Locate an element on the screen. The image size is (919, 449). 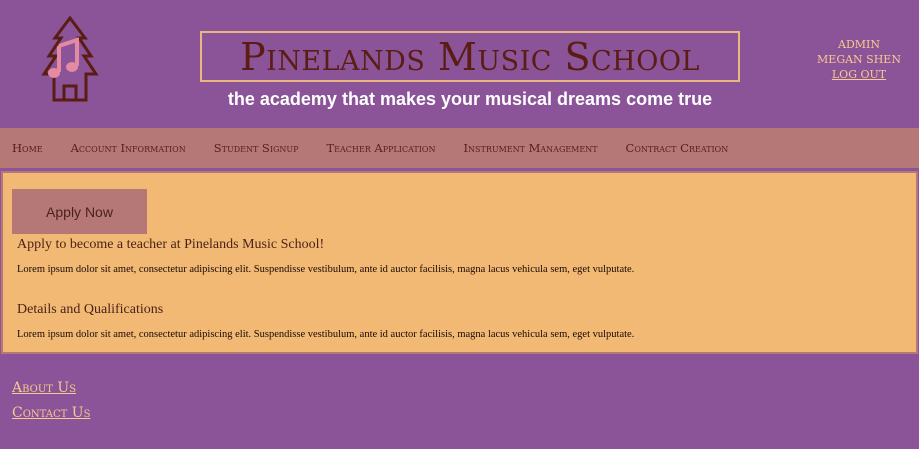
nav-item-teacher-application: Teacher Application is located at coordinates (381, 148).